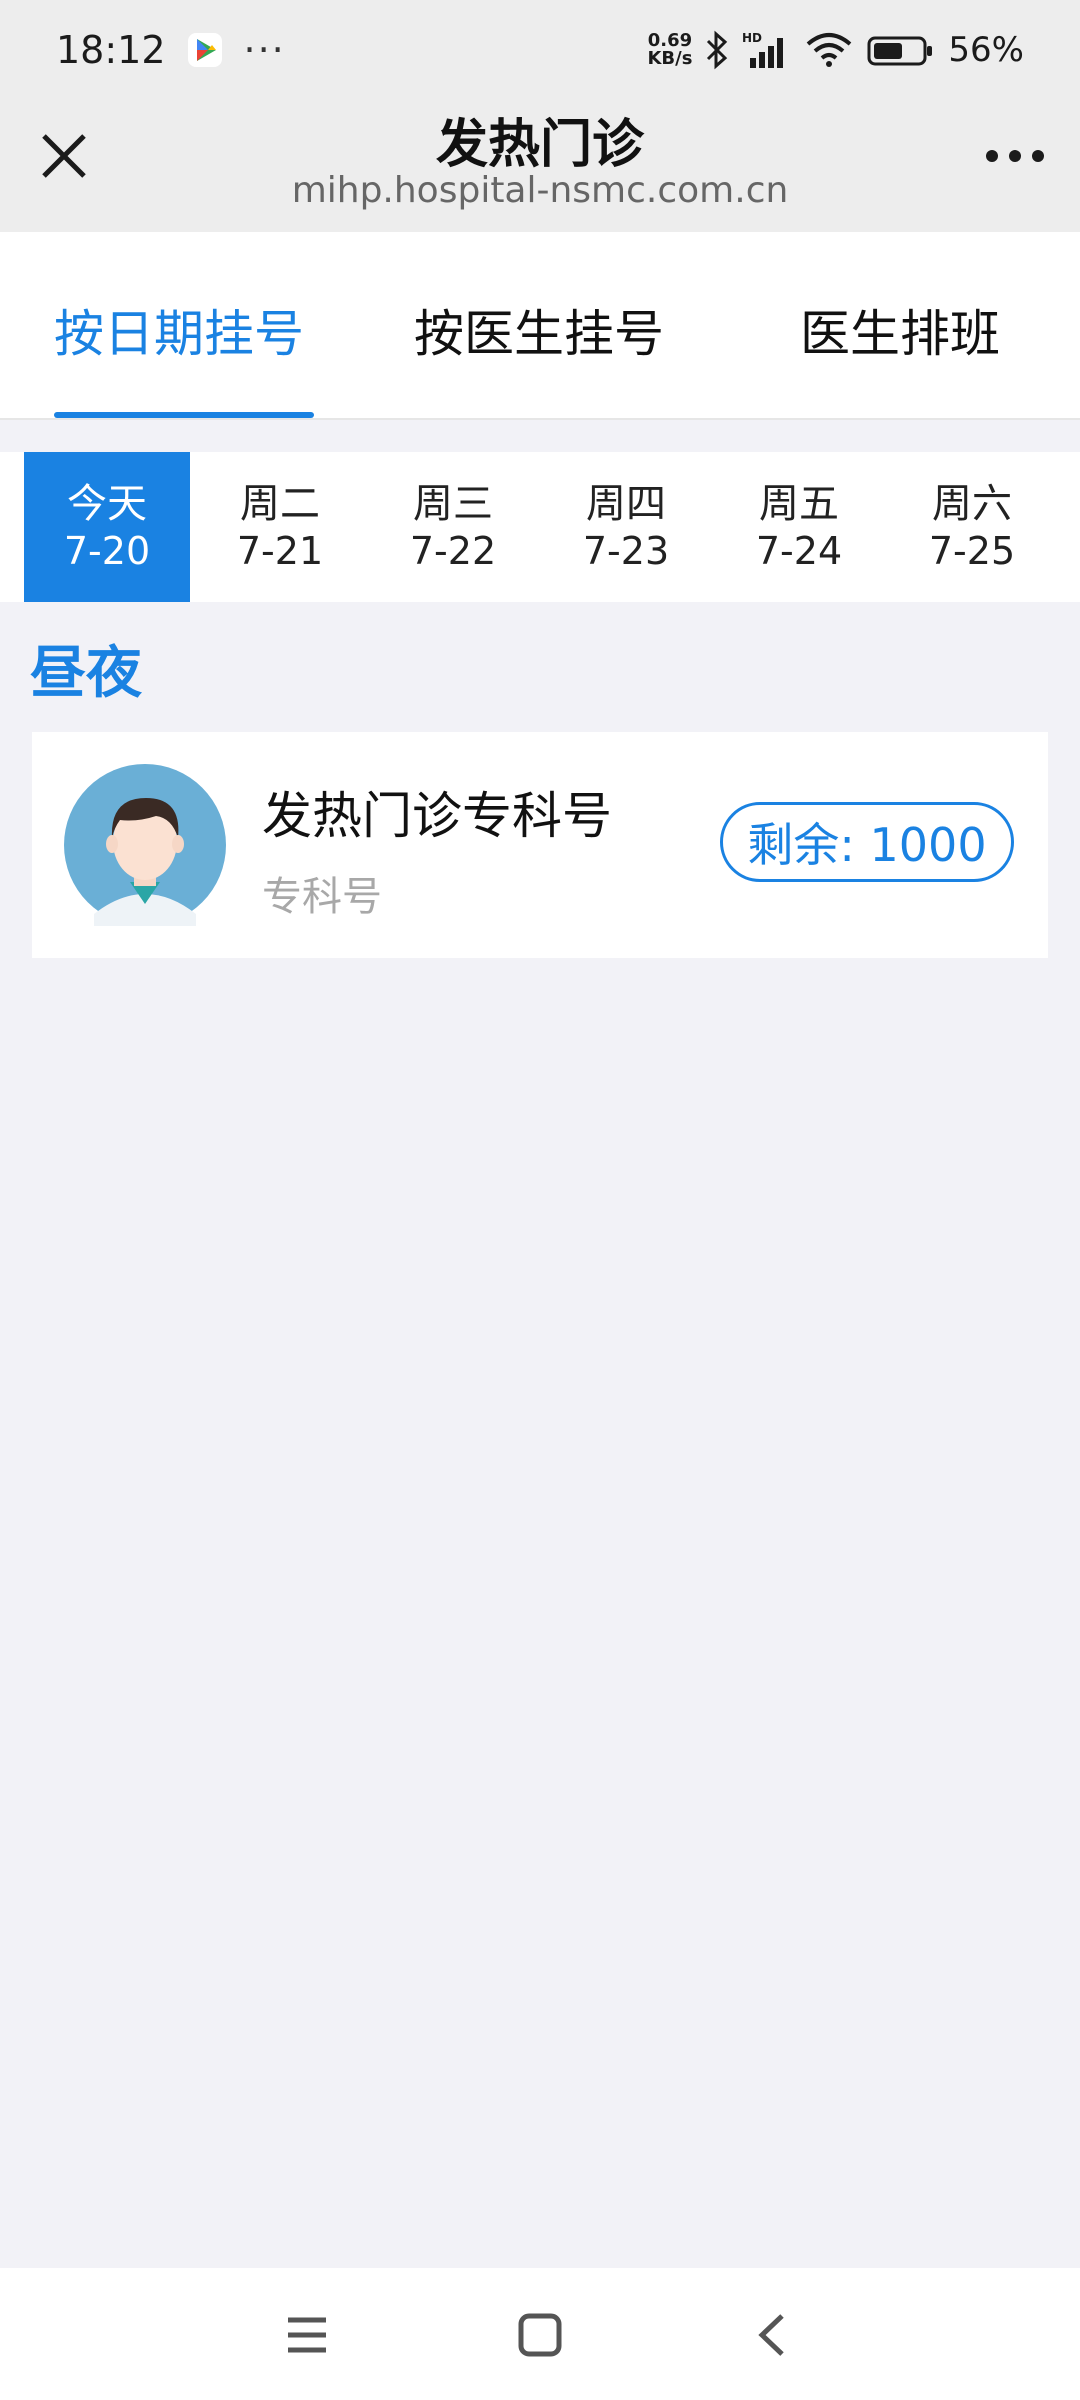 Image resolution: width=1080 pixels, height=2400 pixels. What do you see at coordinates (86, 673) in the screenshot?
I see `section-title: 昼夜` at bounding box center [86, 673].